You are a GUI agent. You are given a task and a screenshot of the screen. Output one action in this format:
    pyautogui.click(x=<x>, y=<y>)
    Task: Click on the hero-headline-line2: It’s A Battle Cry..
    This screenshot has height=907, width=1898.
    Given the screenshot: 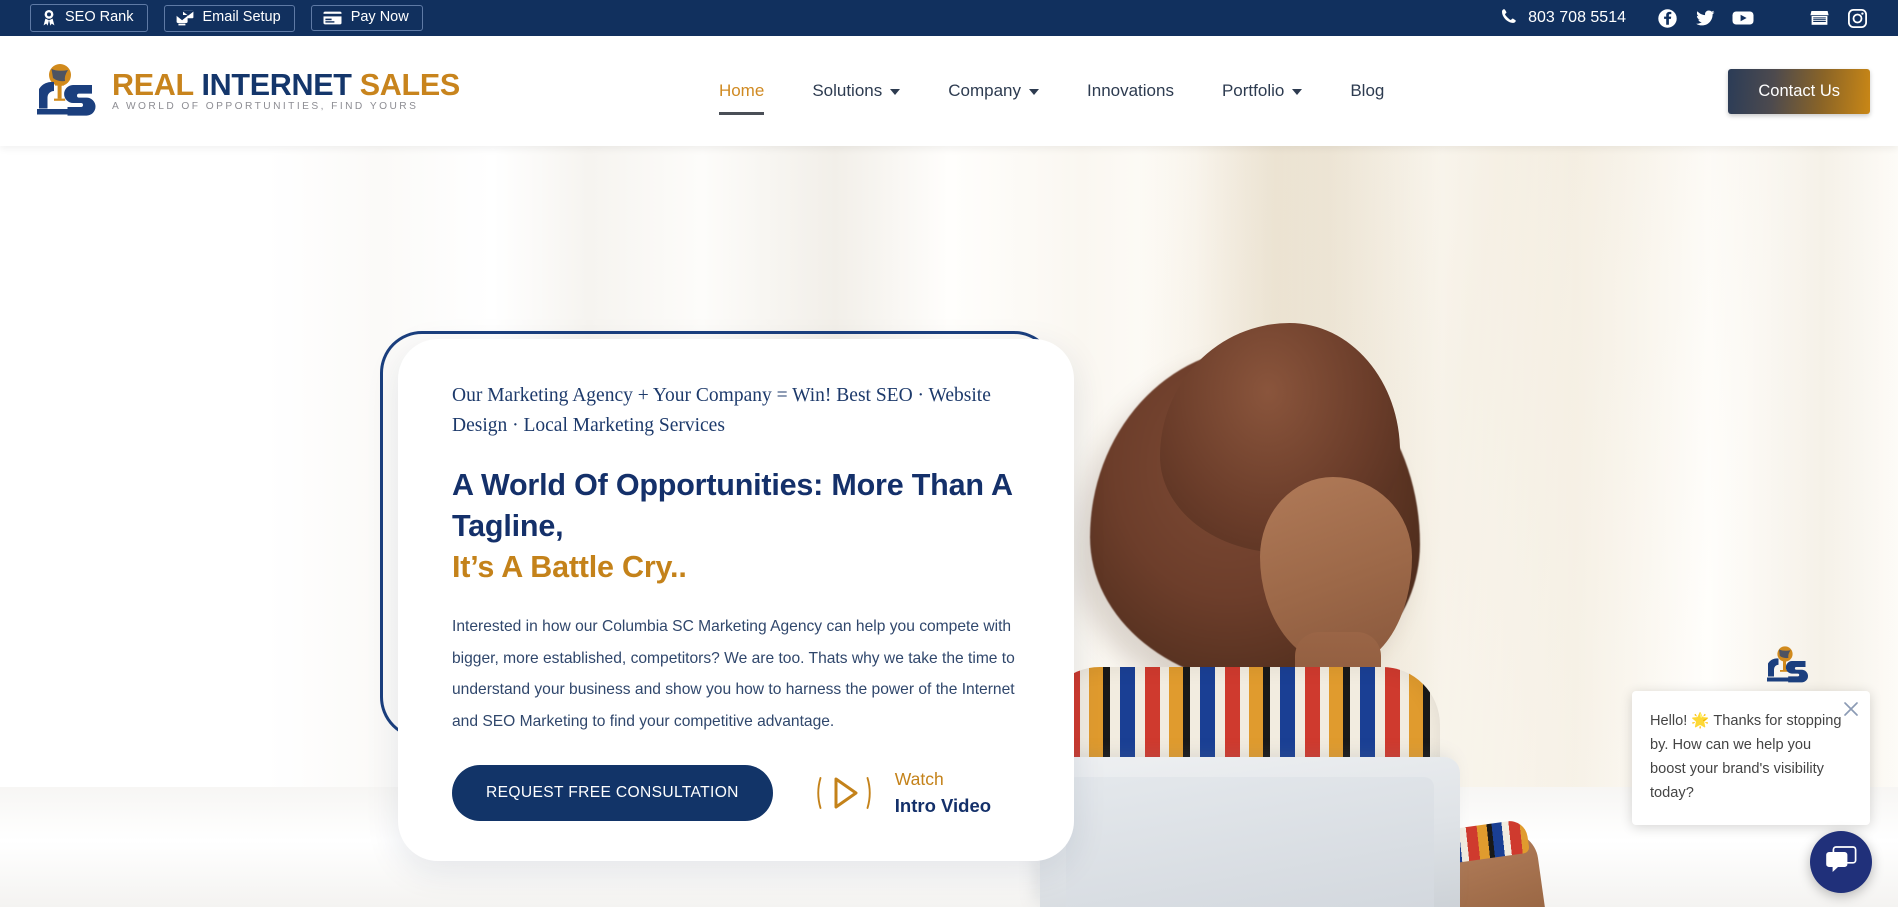 What is the action you would take?
    pyautogui.click(x=569, y=566)
    